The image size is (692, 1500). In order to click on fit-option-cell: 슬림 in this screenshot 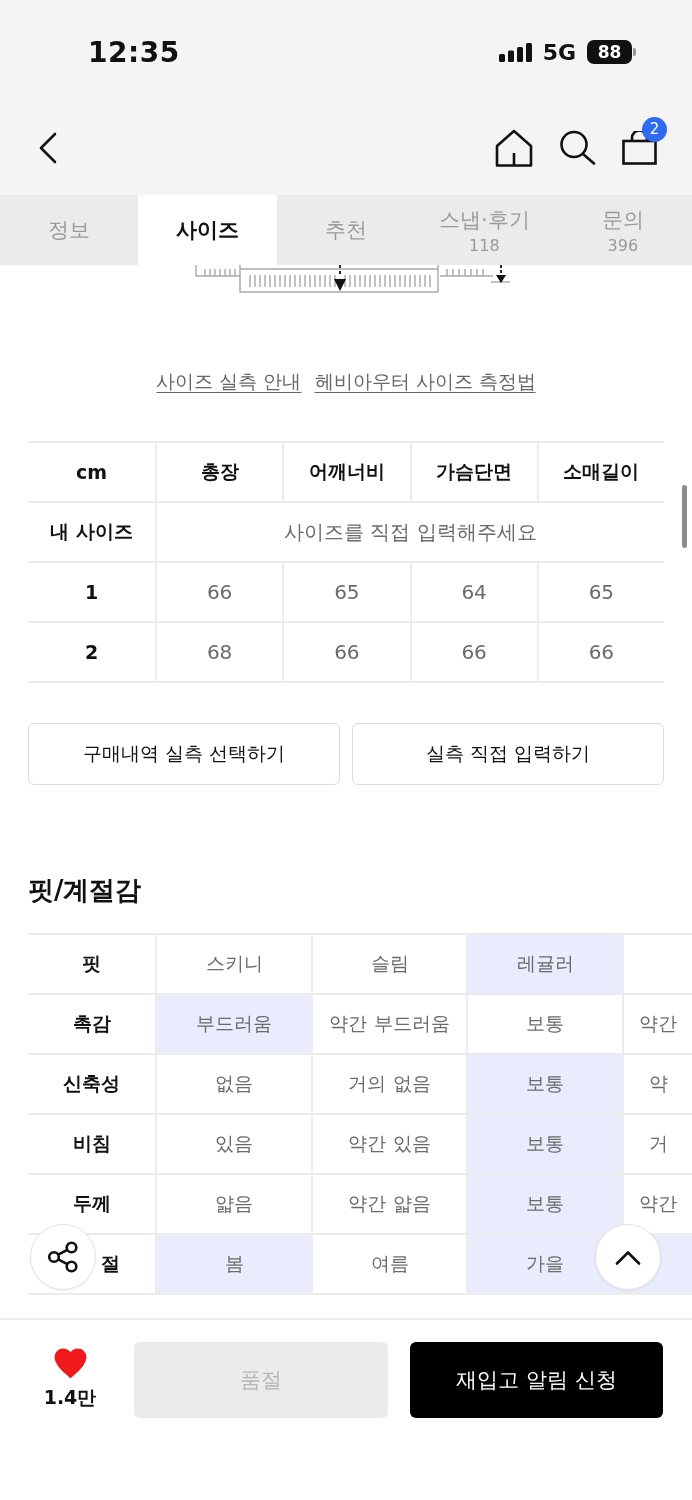, I will do `click(388, 965)`.